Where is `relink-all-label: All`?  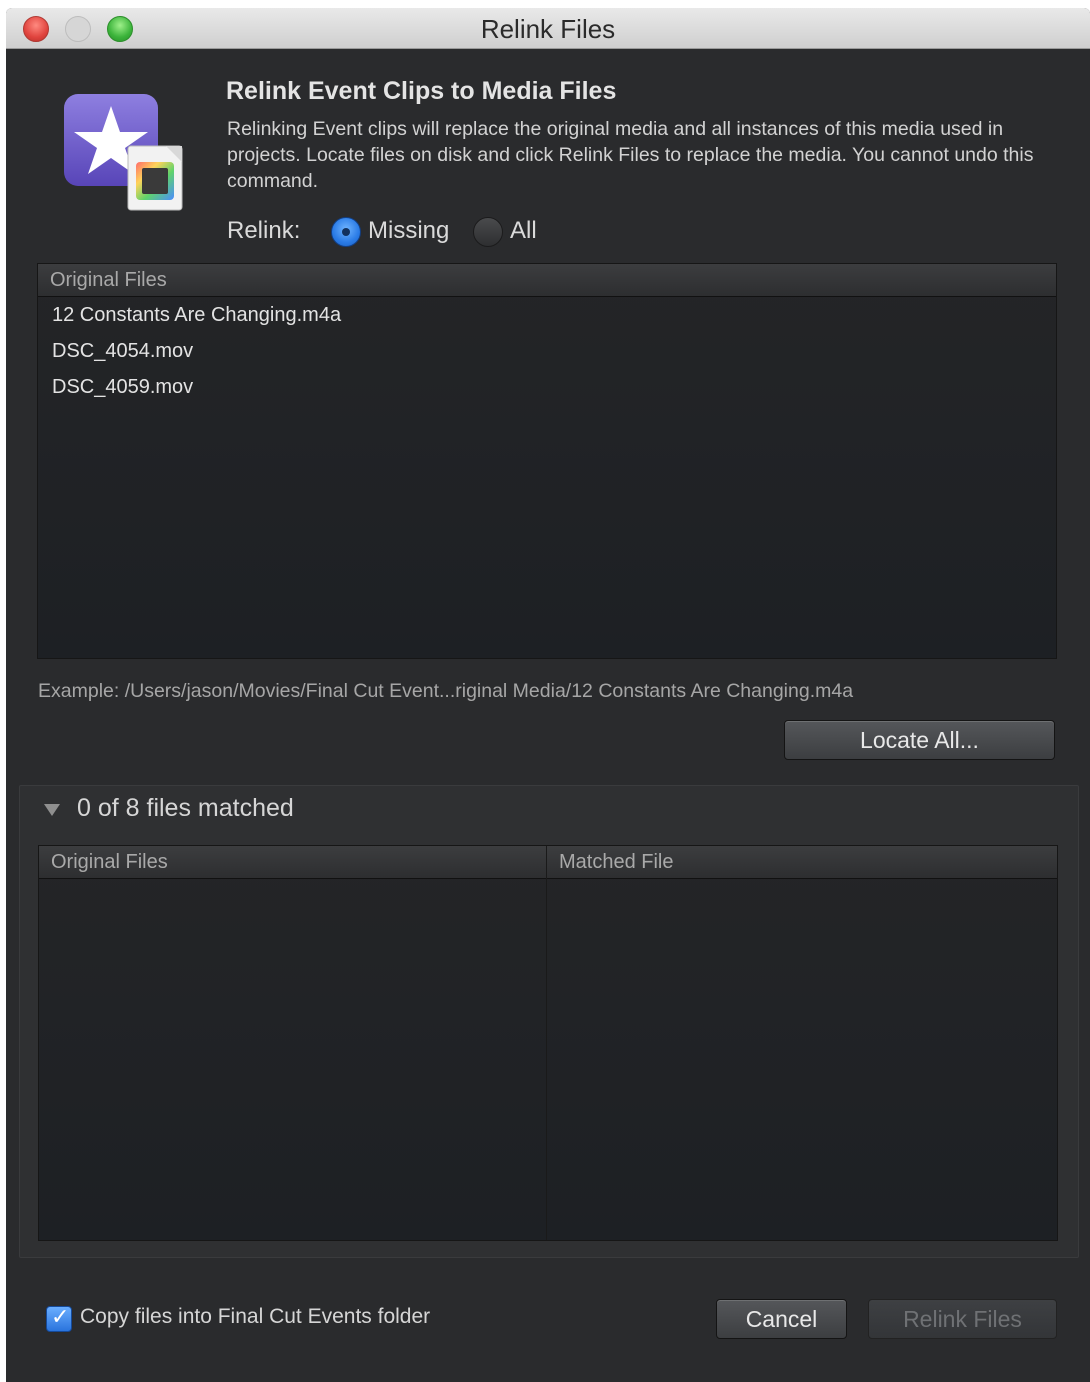 relink-all-label: All is located at coordinates (523, 231).